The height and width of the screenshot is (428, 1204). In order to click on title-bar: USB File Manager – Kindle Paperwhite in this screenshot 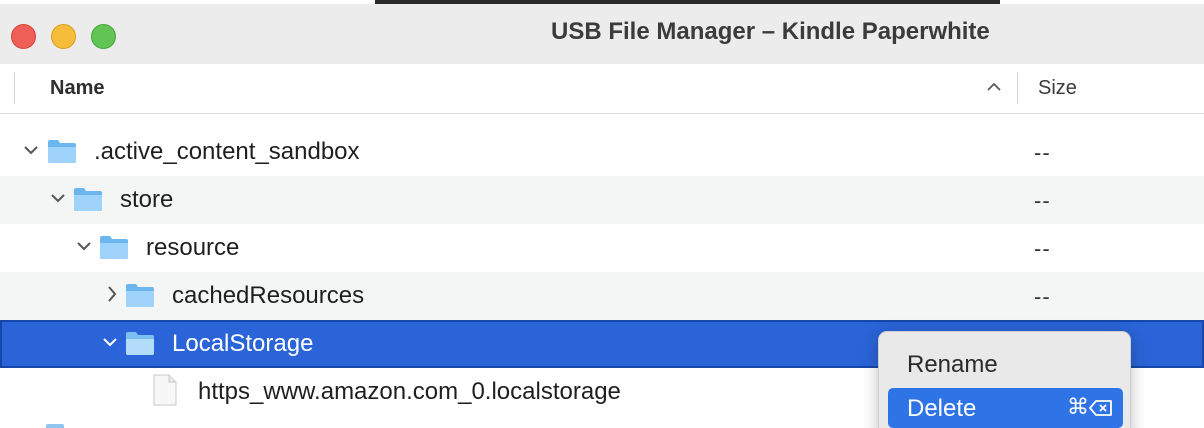, I will do `click(602, 34)`.